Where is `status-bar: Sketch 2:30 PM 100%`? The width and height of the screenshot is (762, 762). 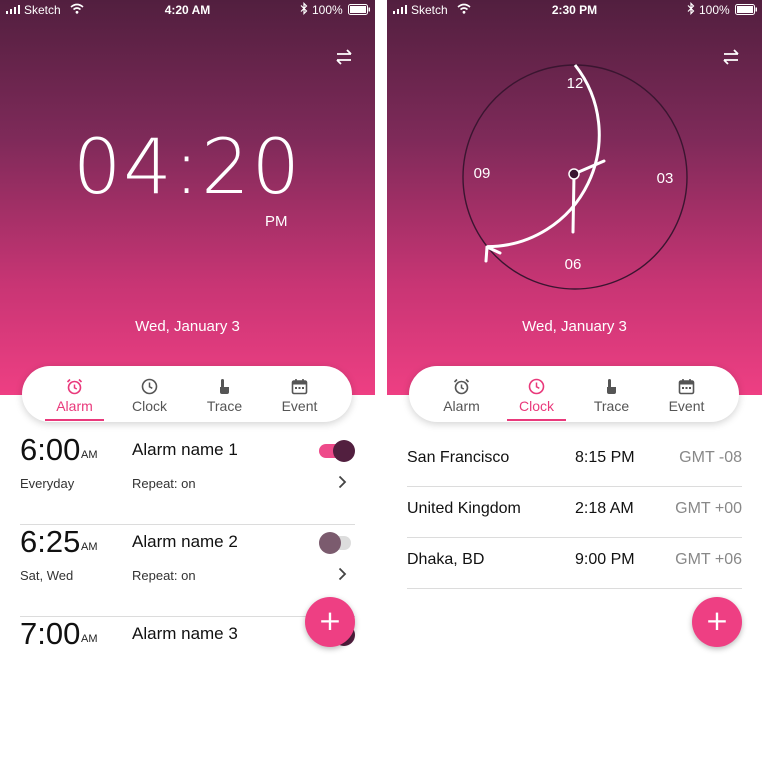
status-bar: Sketch 2:30 PM 100% is located at coordinates (574, 10).